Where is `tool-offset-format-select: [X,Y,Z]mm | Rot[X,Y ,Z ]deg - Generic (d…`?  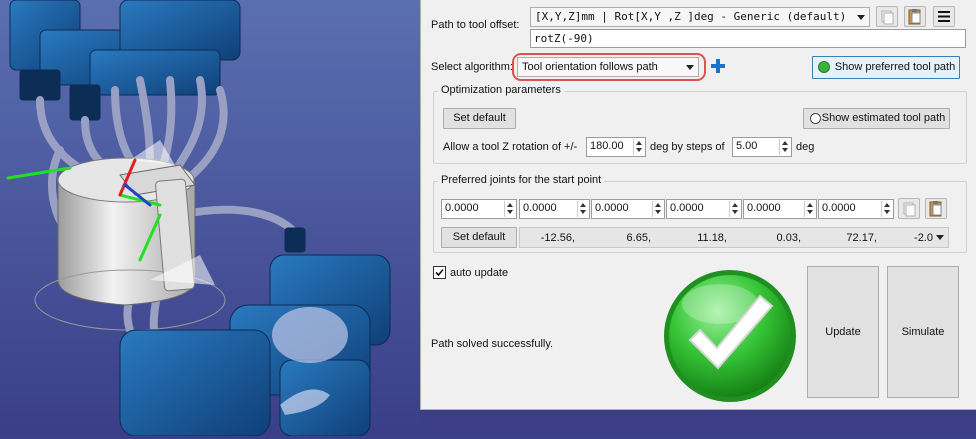 tool-offset-format-select: [X,Y,Z]mm | Rot[X,Y ,Z ]deg - Generic (d… is located at coordinates (700, 17).